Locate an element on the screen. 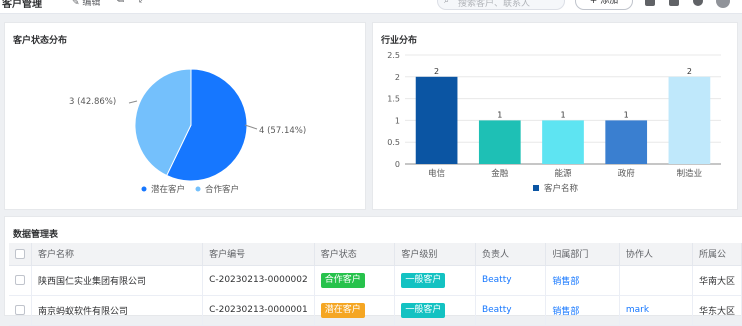 This screenshot has width=742, height=326. legend-dot-partner is located at coordinates (198, 189).